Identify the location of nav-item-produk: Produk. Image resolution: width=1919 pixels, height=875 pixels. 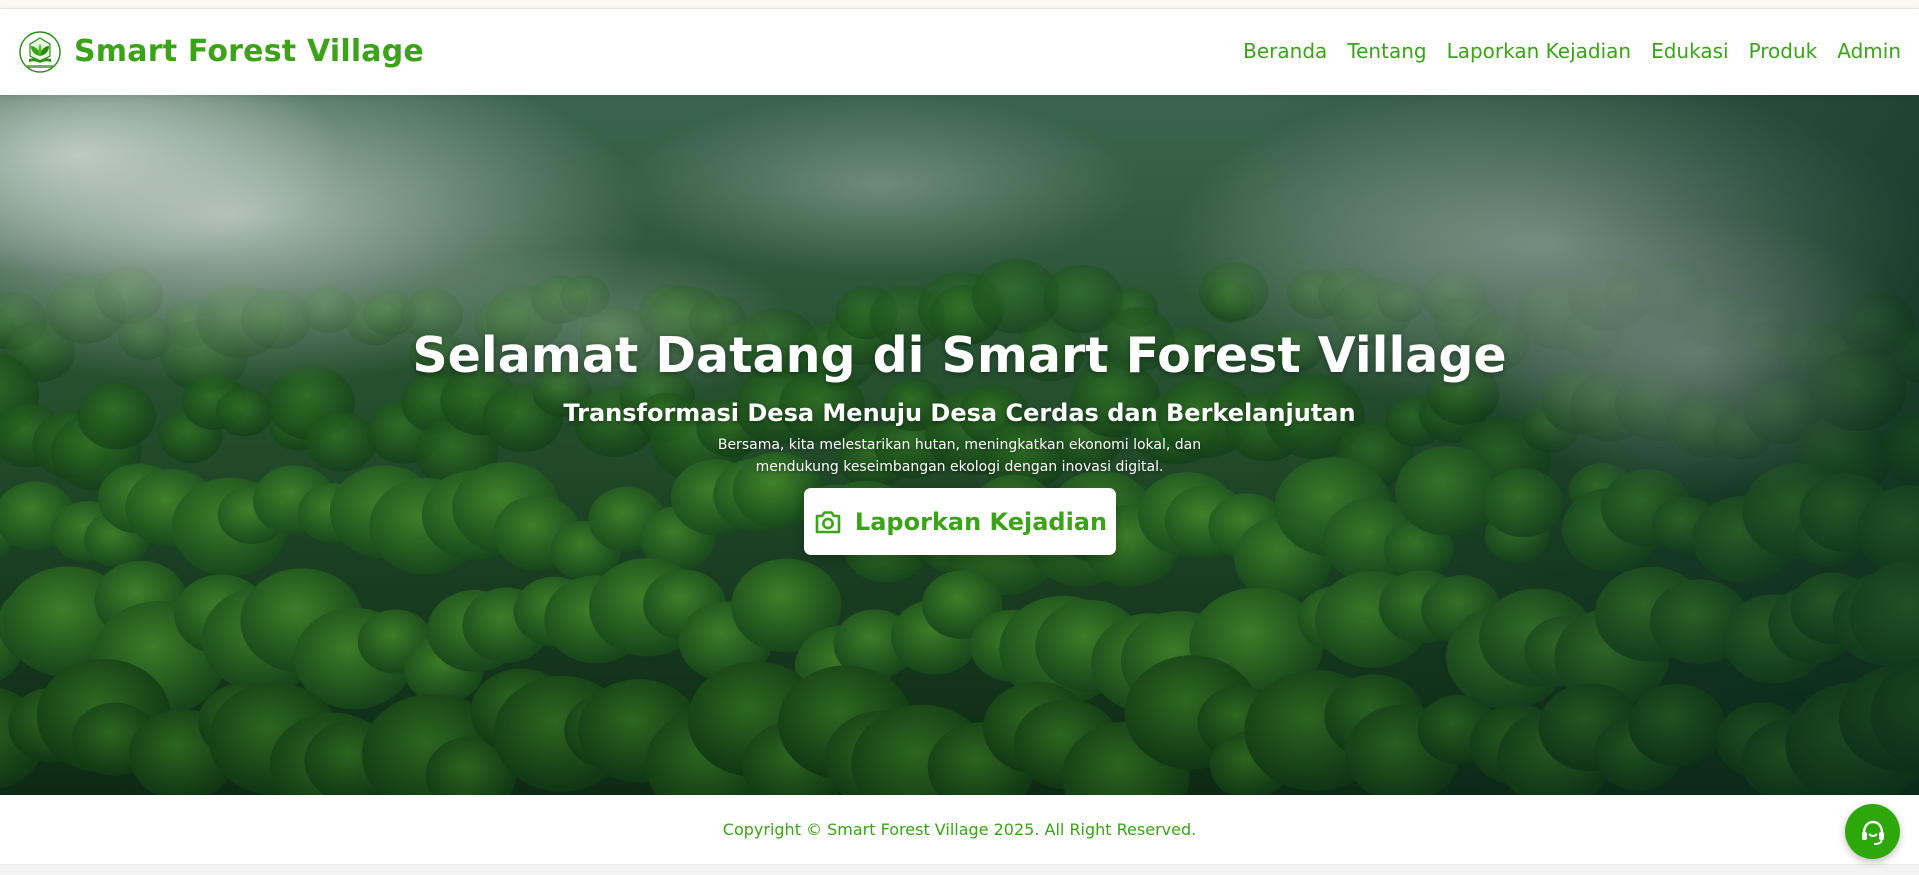
(1783, 51).